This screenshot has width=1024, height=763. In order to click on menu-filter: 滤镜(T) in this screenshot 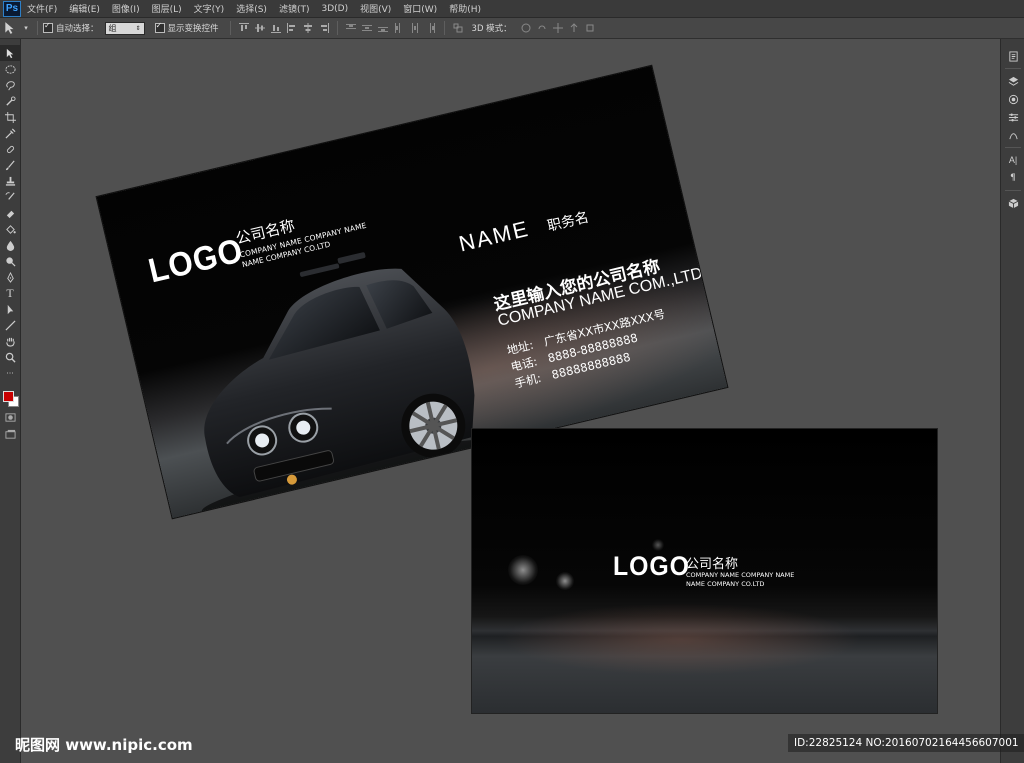, I will do `click(294, 8)`.